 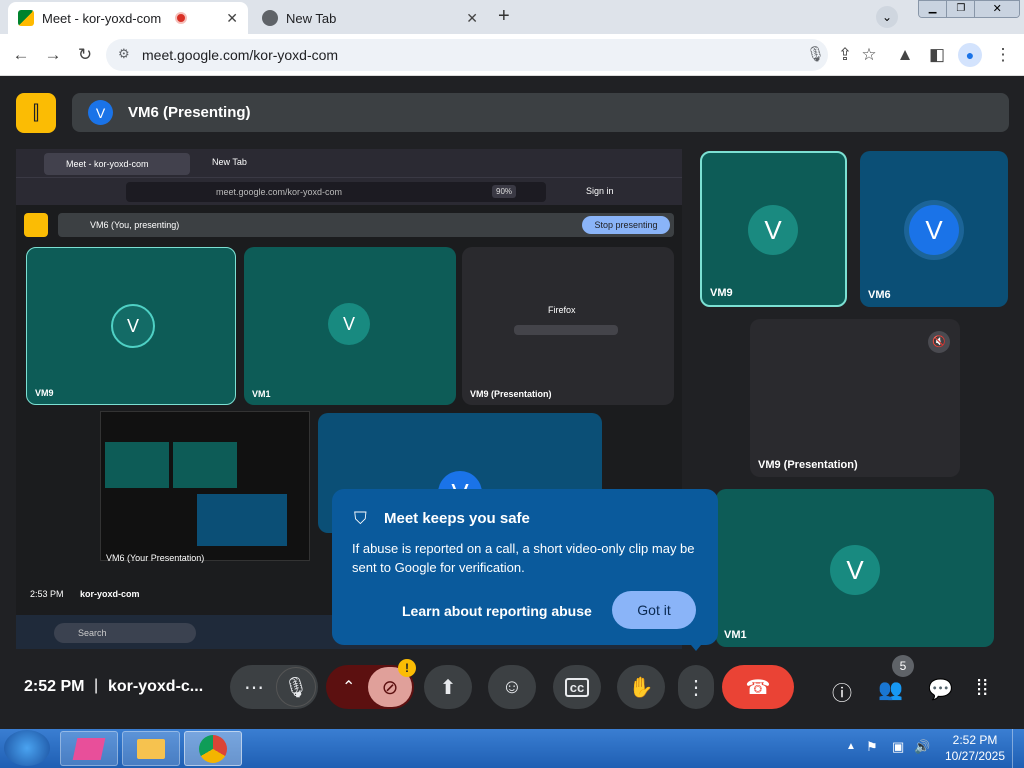 What do you see at coordinates (1003, 55) in the screenshot?
I see `chrome-menu-icon: ⋮` at bounding box center [1003, 55].